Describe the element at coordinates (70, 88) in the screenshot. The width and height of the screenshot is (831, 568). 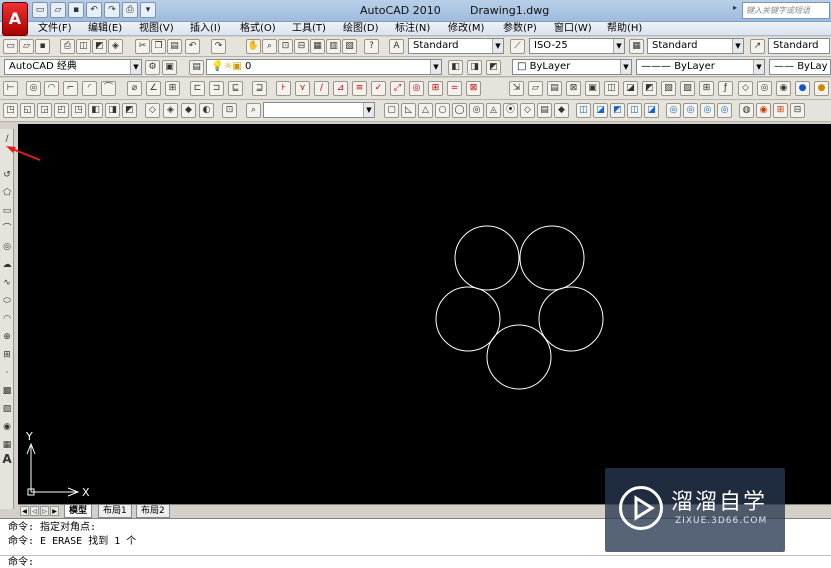
I see `ordinate-dim-icon: ⌐` at that location.